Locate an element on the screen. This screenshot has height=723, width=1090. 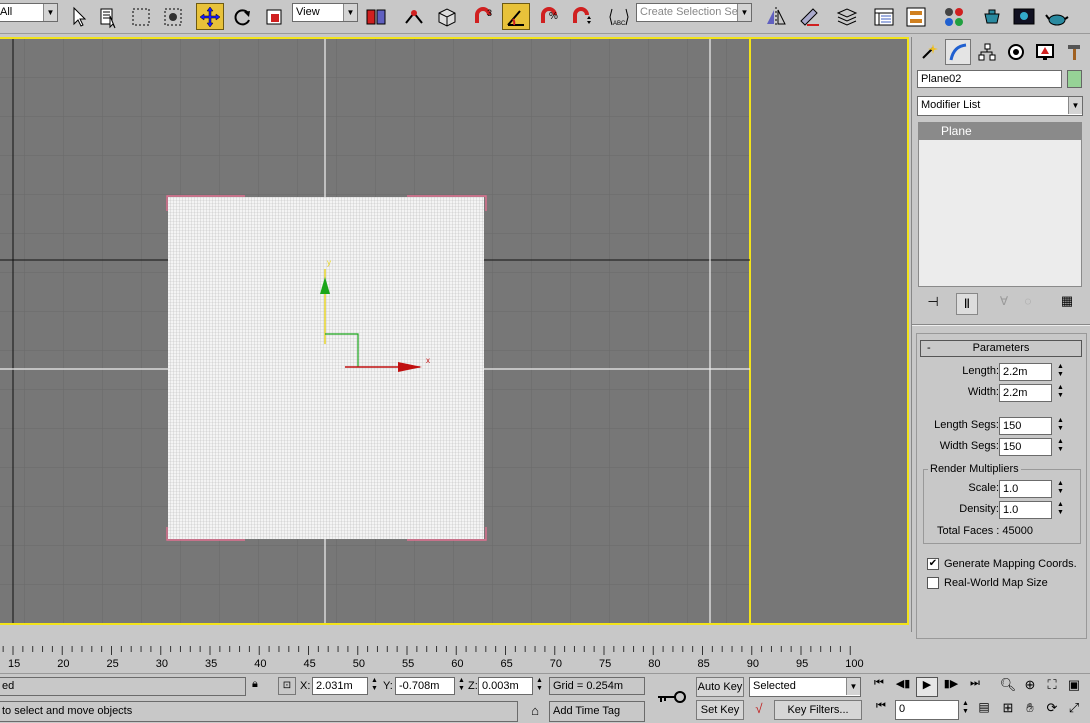
auto-key-button: Auto Key is located at coordinates (720, 687).